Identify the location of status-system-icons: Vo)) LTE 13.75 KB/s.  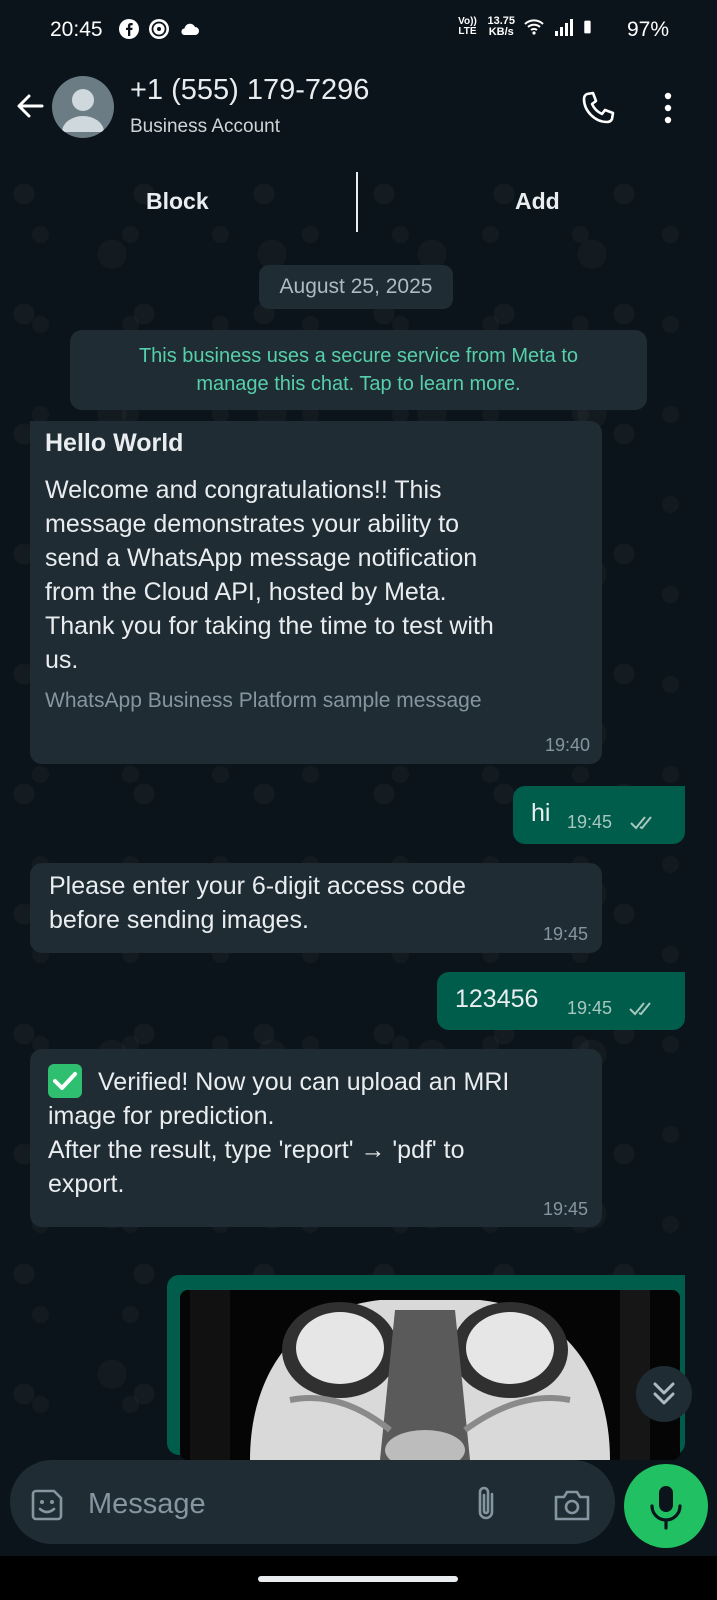
(555, 27).